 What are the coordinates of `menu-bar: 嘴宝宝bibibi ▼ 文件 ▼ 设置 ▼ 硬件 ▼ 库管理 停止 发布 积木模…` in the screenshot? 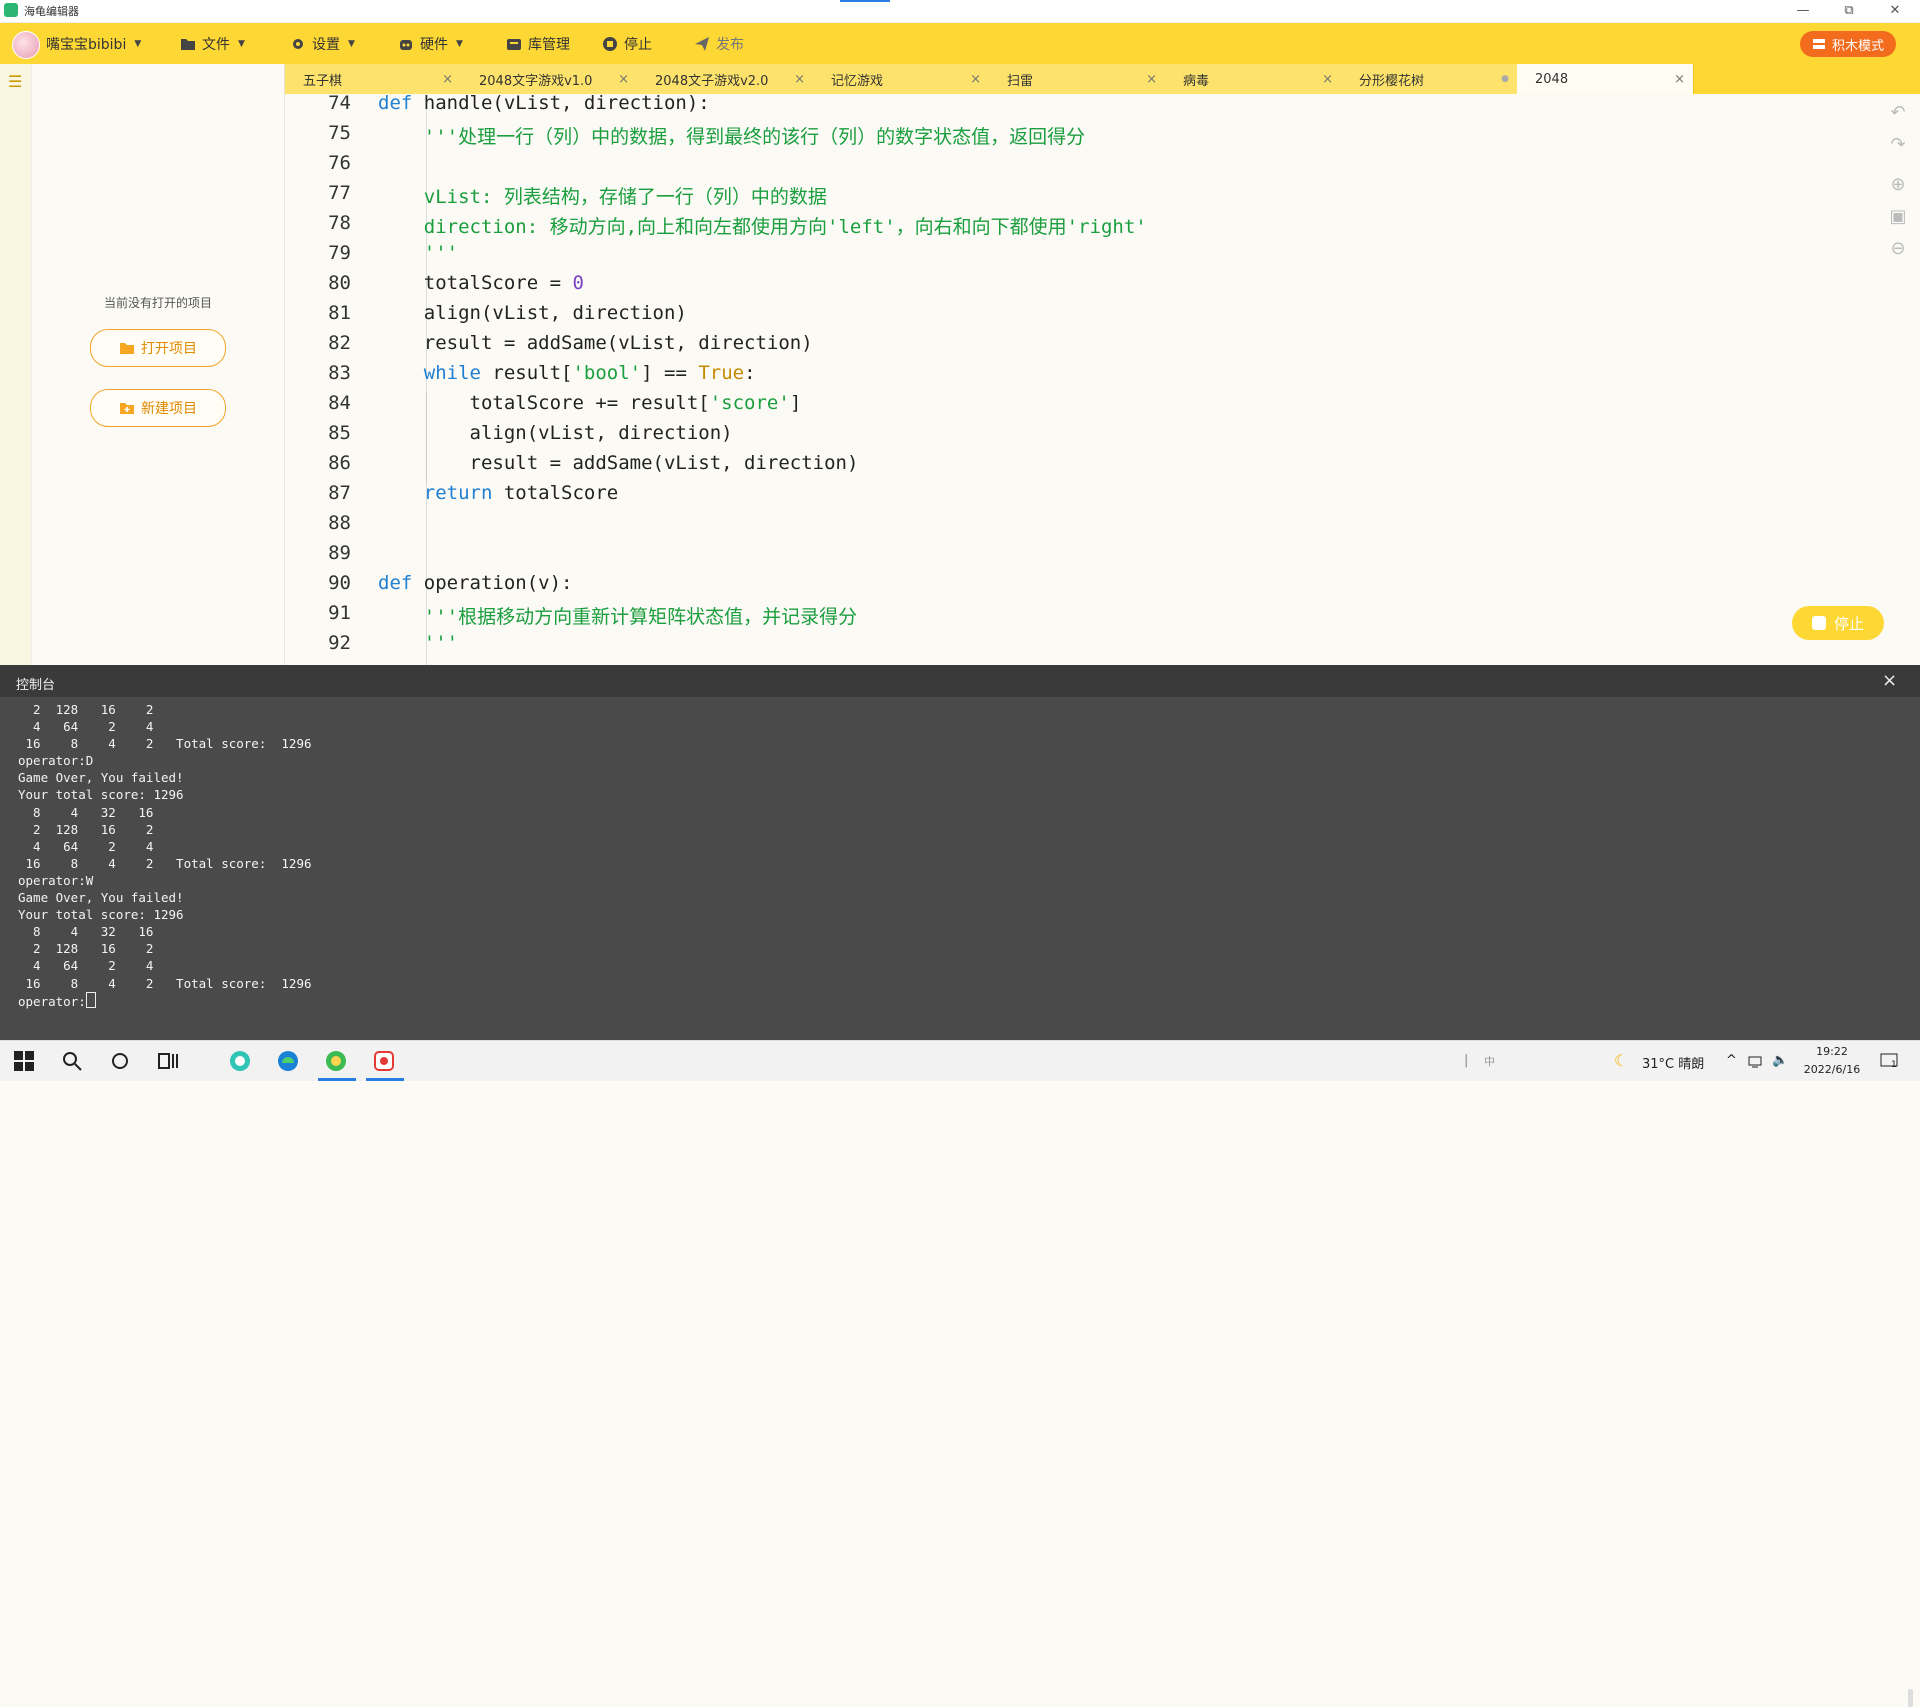 It's located at (960, 43).